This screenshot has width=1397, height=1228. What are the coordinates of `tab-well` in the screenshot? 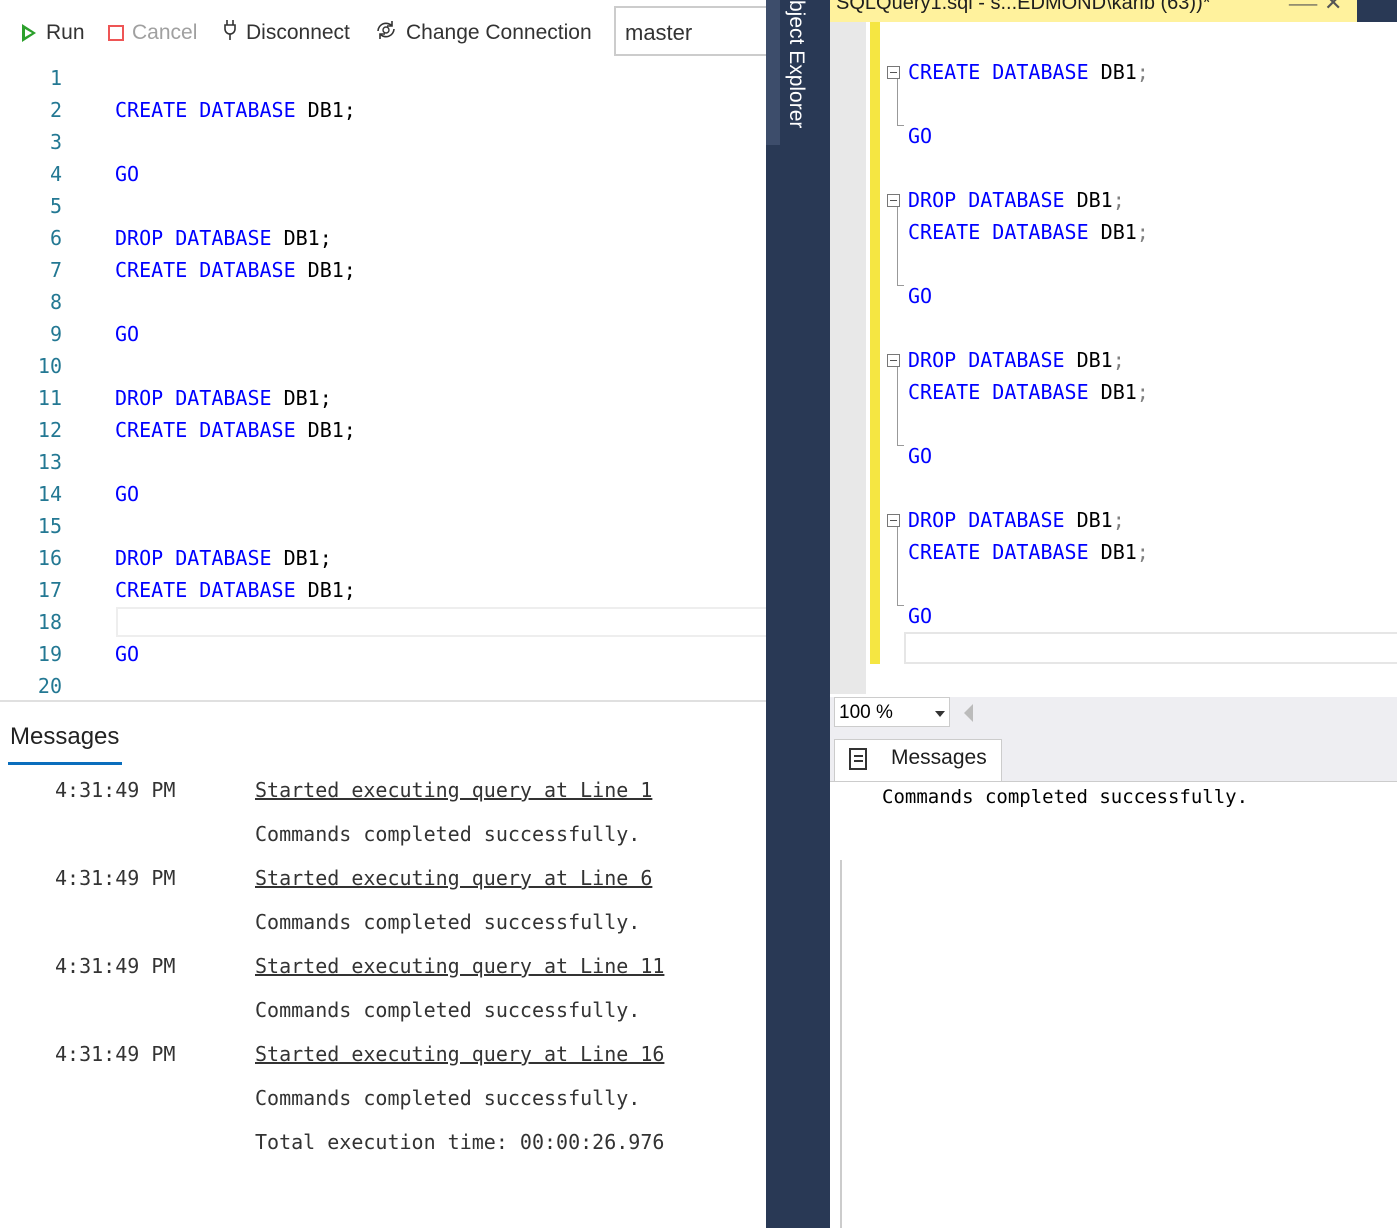 It's located at (1377, 11).